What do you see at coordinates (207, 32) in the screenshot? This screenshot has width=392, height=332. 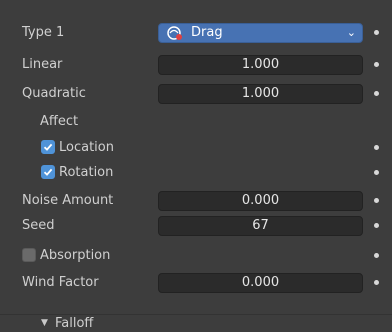 I see `type-dropdown-value: Drag` at bounding box center [207, 32].